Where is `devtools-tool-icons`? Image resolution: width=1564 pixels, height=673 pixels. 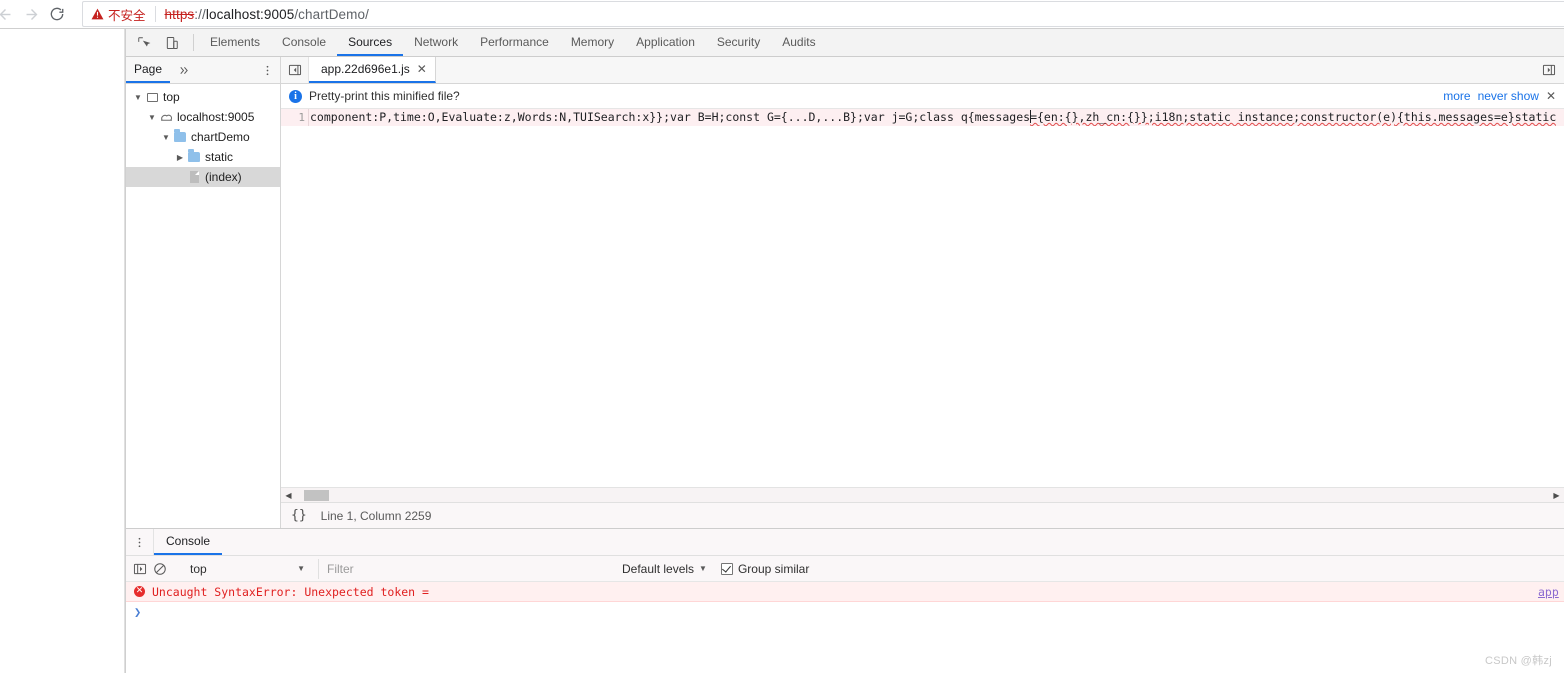
devtools-tool-icons is located at coordinates (157, 42).